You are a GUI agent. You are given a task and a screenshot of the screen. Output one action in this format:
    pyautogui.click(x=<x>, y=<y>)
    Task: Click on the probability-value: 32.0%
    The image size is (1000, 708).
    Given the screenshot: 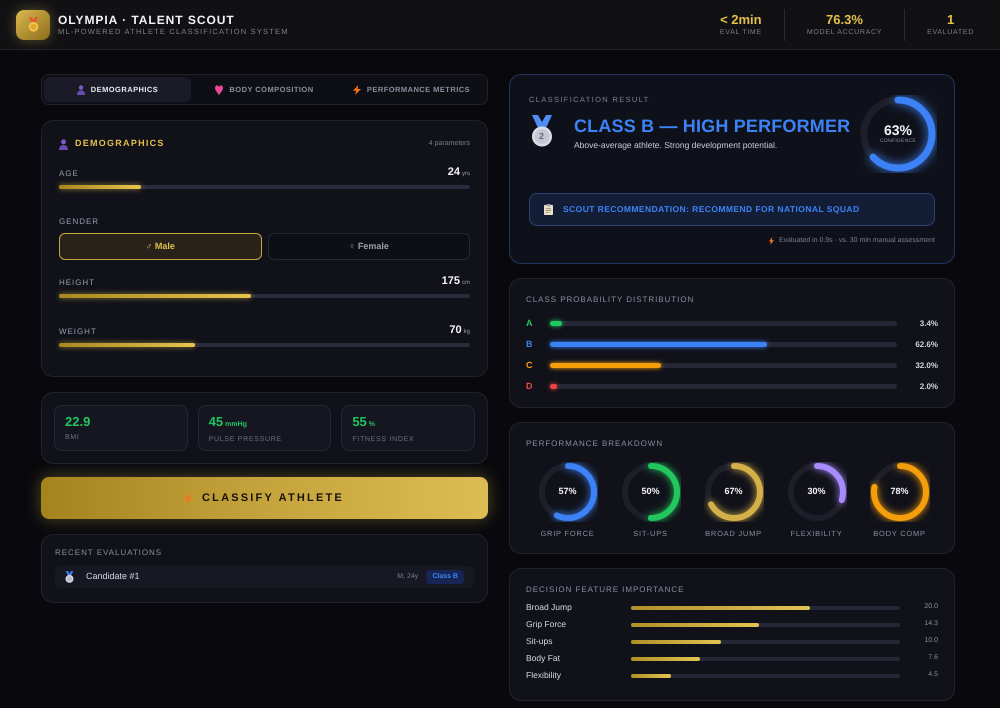 What is the action you would take?
    pyautogui.click(x=926, y=366)
    